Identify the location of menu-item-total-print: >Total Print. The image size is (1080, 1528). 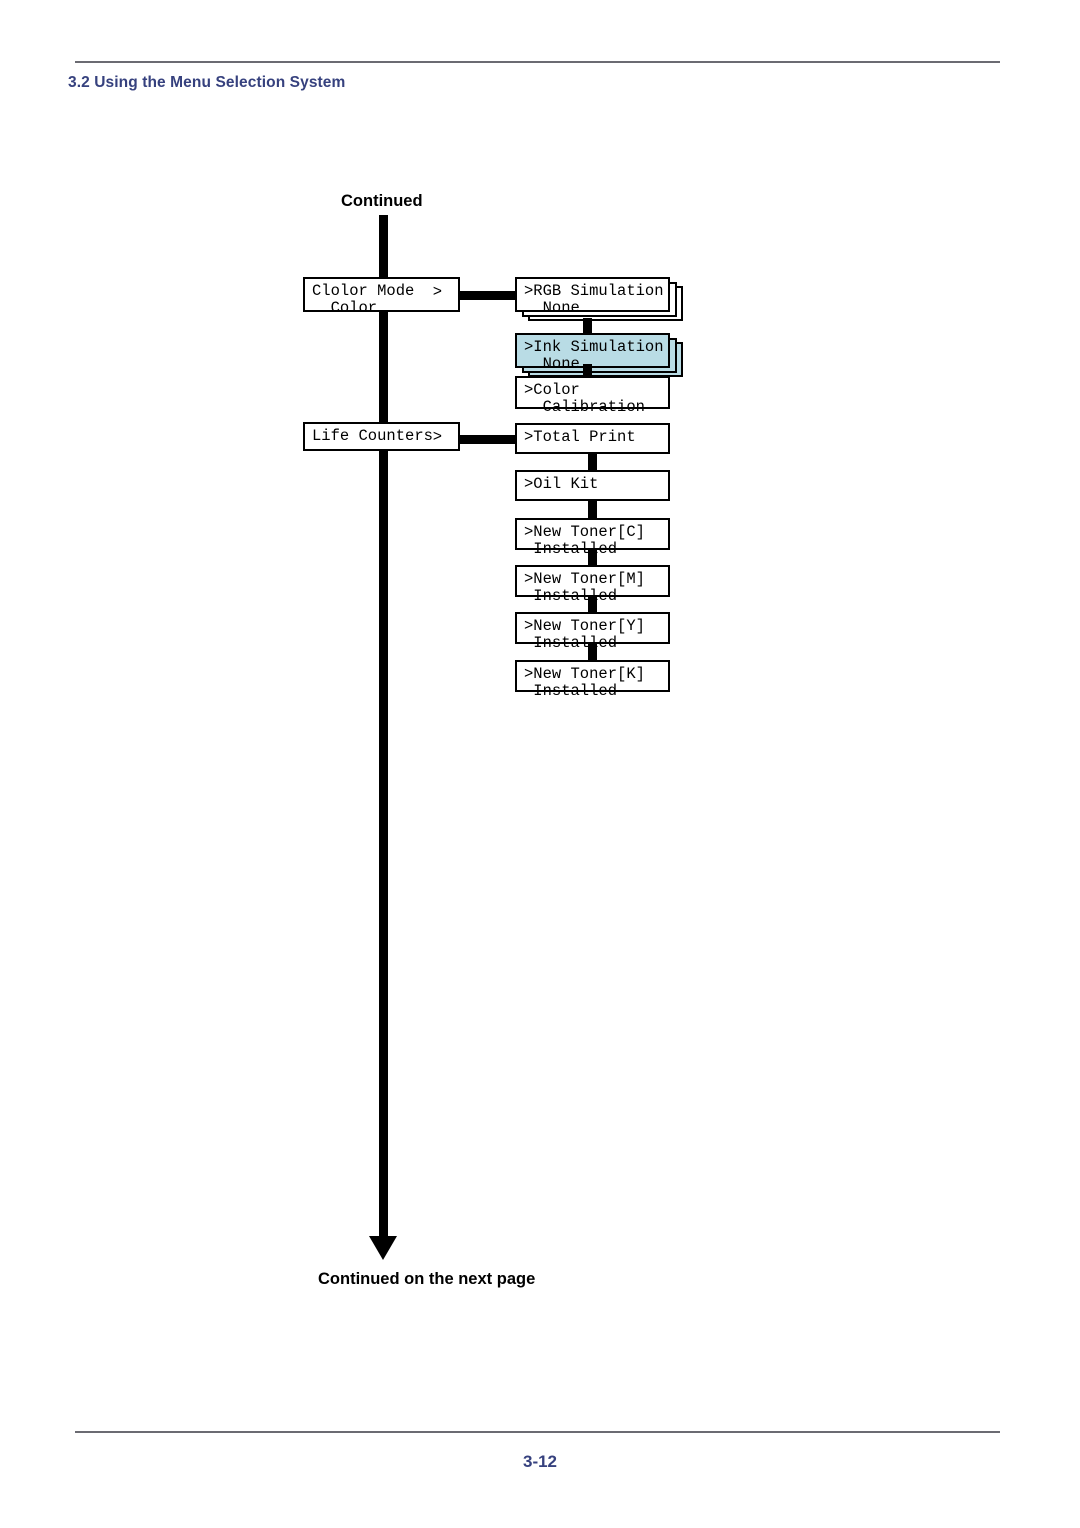
(592, 438).